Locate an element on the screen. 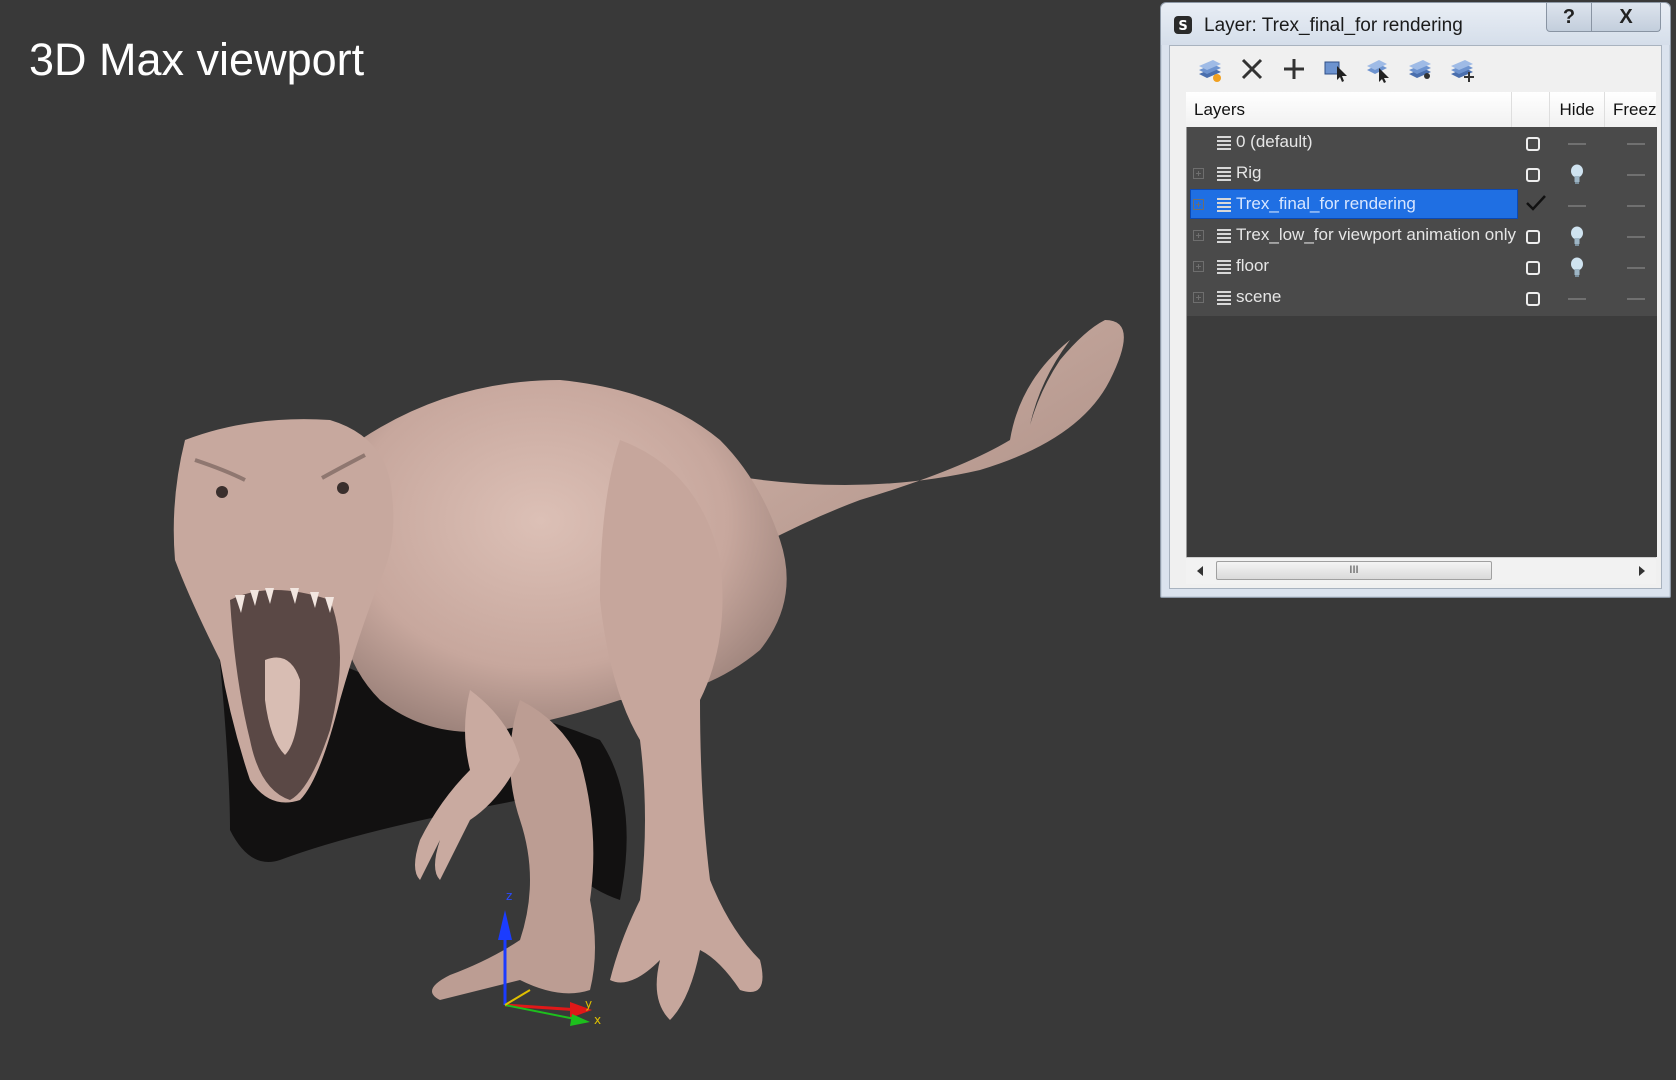  column-header-hide: Hide is located at coordinates (1577, 109).